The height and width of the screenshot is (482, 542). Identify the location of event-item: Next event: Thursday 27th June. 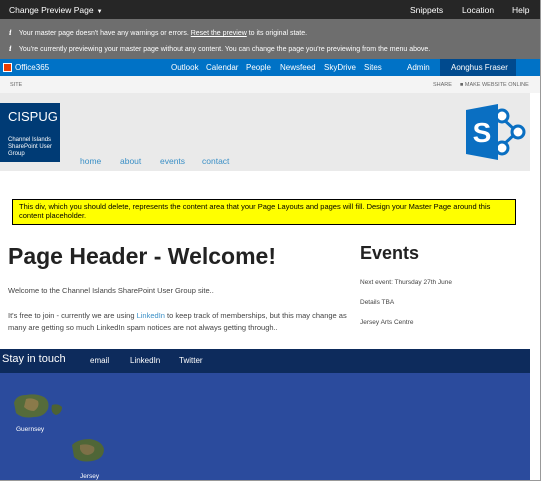
(406, 282).